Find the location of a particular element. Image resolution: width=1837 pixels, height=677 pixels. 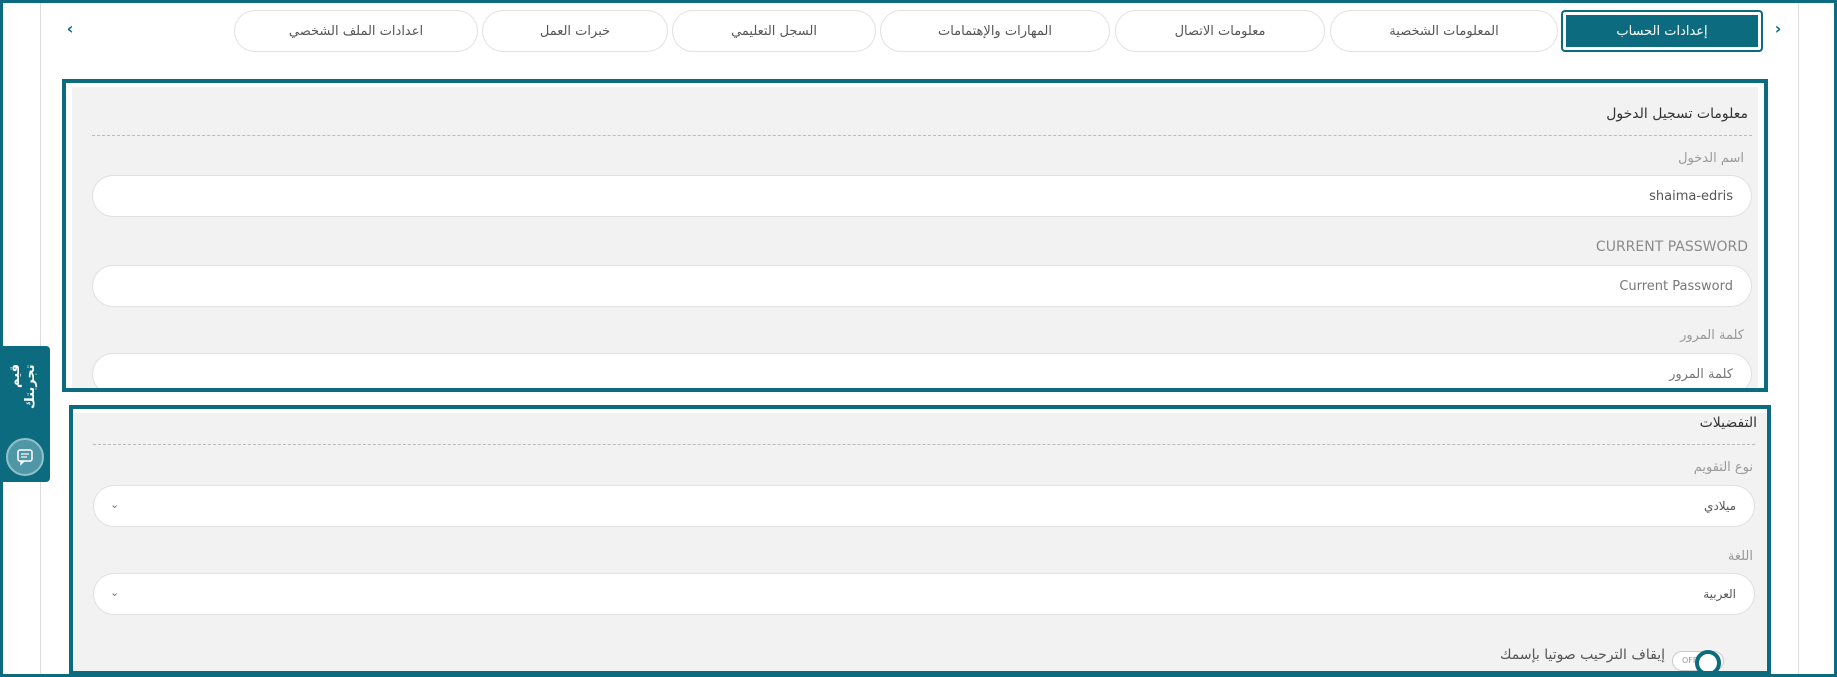

feedback-side-tab: قيم تجربتك is located at coordinates (25, 414).